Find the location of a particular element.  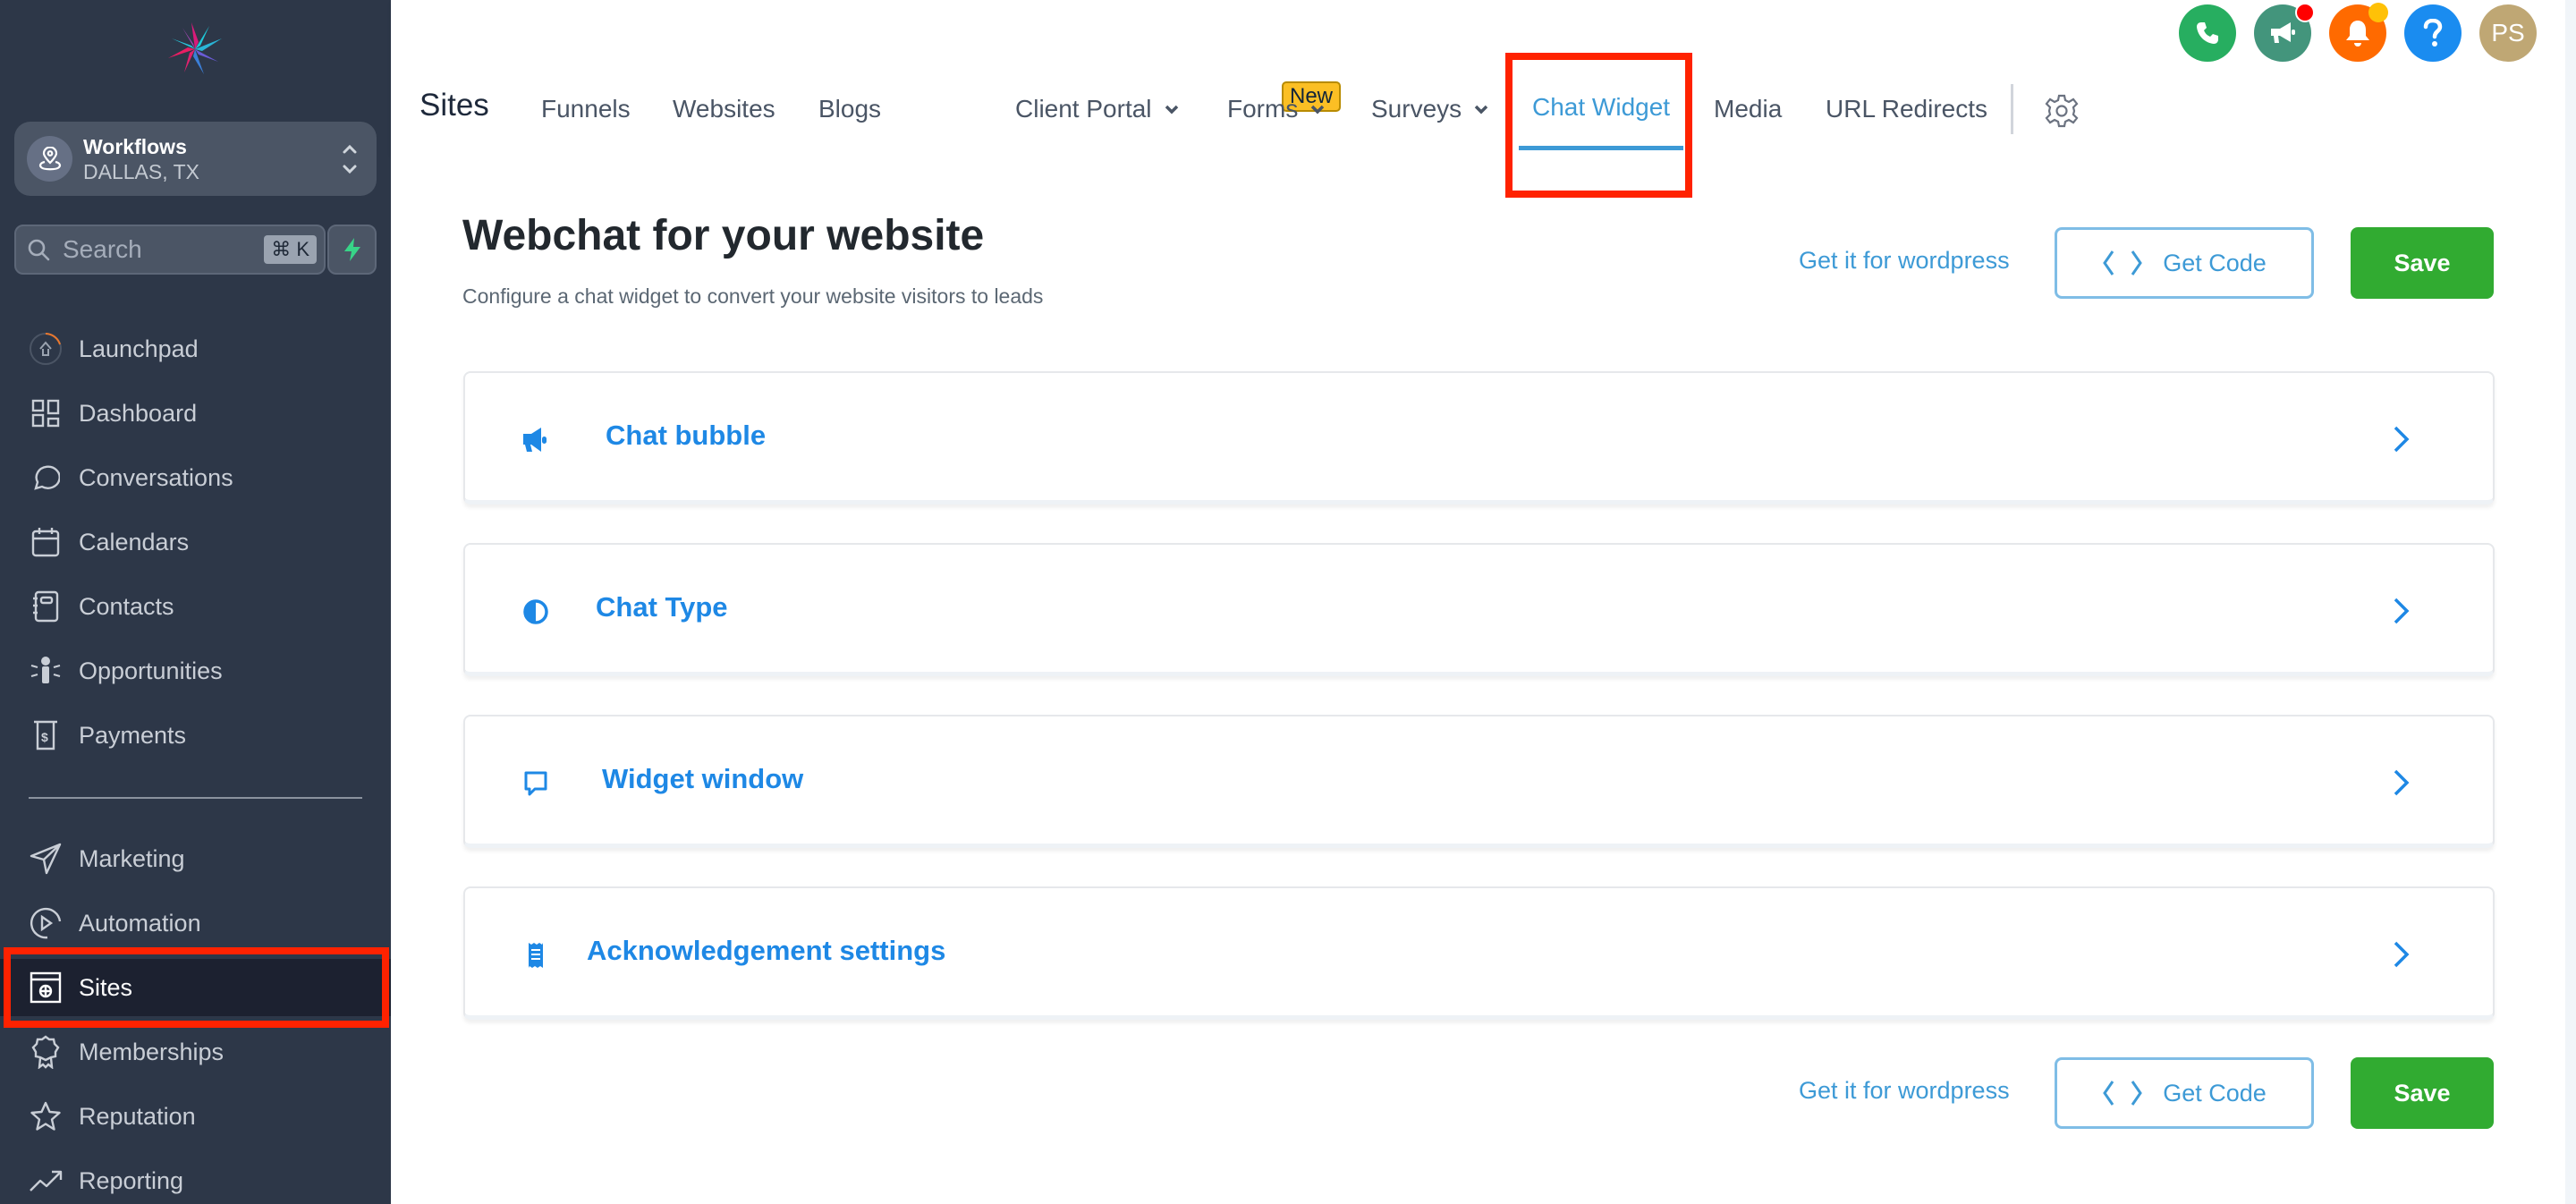

notifications-button is located at coordinates (2358, 33).